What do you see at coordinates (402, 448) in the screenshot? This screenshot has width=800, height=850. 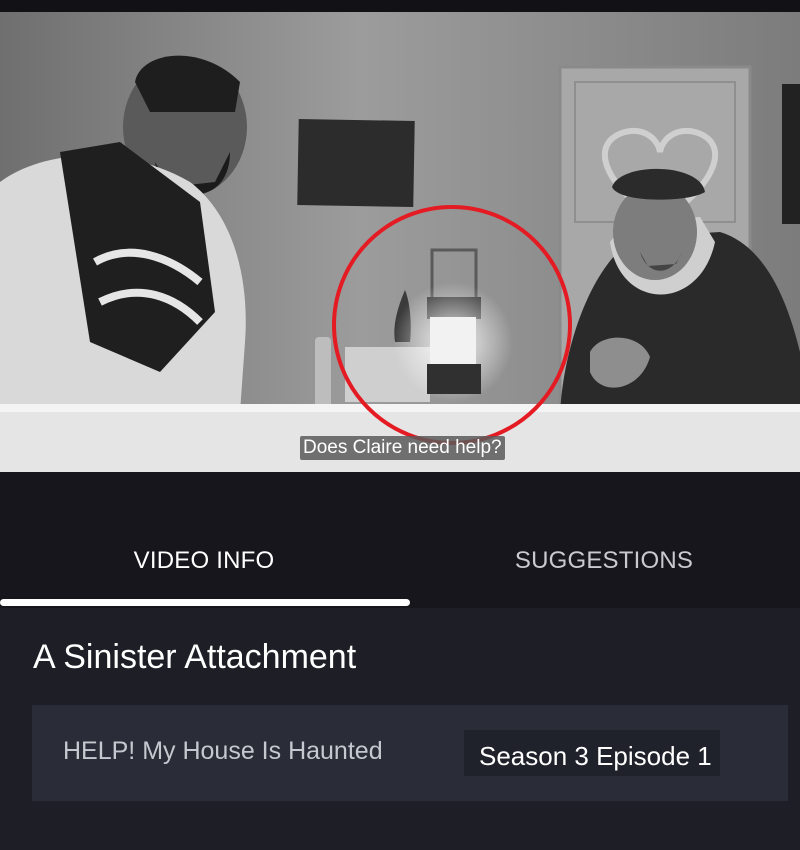 I see `subtitle-caption: Does Claire need help?` at bounding box center [402, 448].